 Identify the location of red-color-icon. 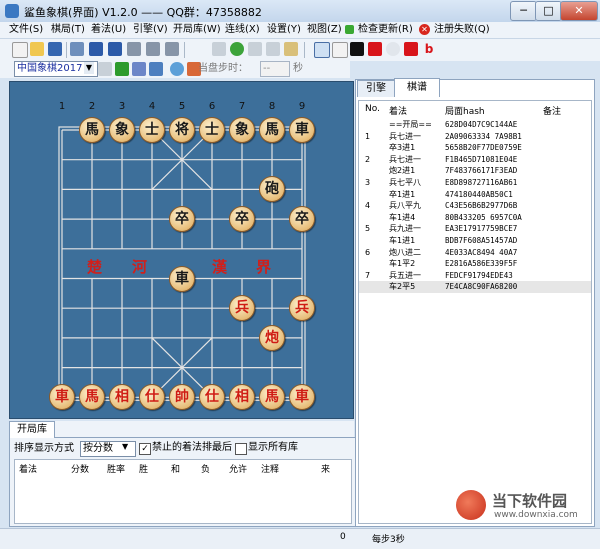
(375, 49).